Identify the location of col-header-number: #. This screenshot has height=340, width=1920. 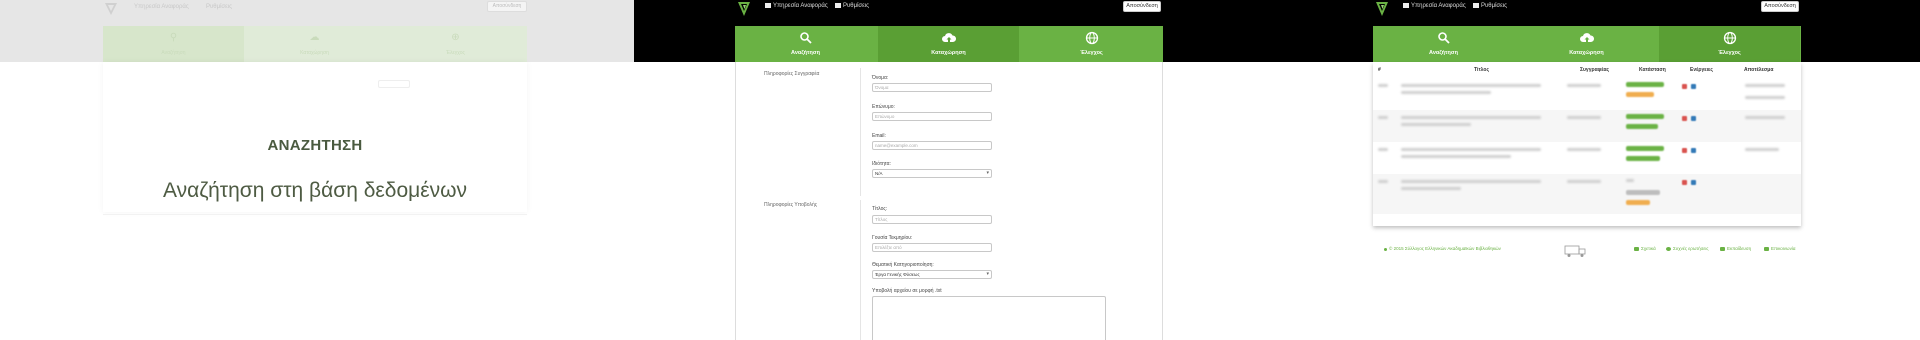
(1379, 70).